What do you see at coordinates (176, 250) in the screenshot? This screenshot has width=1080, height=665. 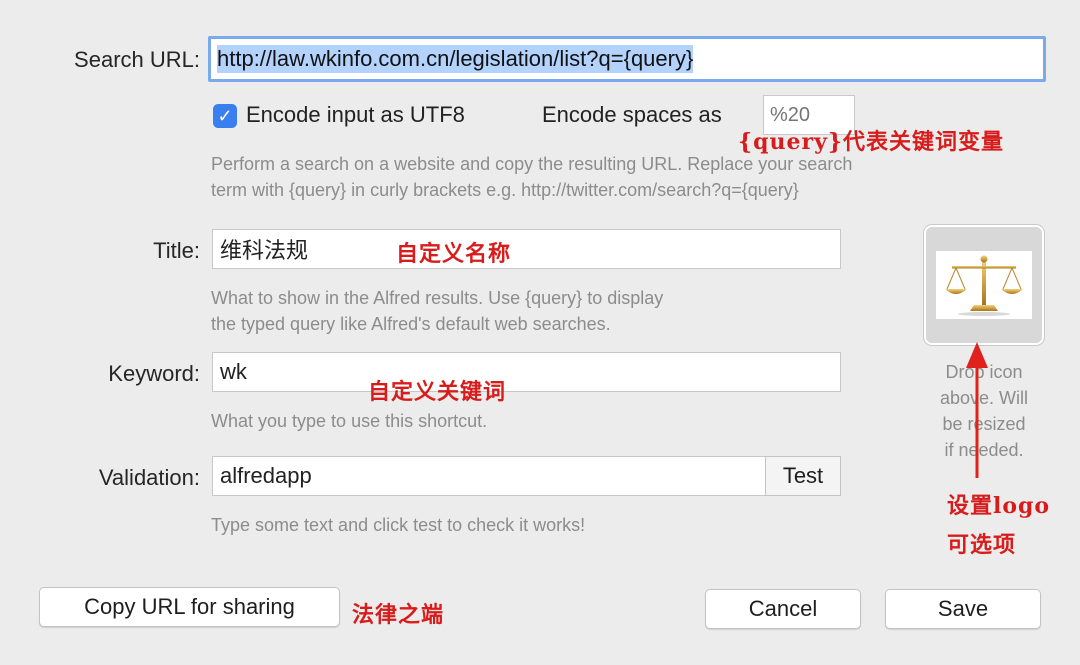 I see `title-label: Title:` at bounding box center [176, 250].